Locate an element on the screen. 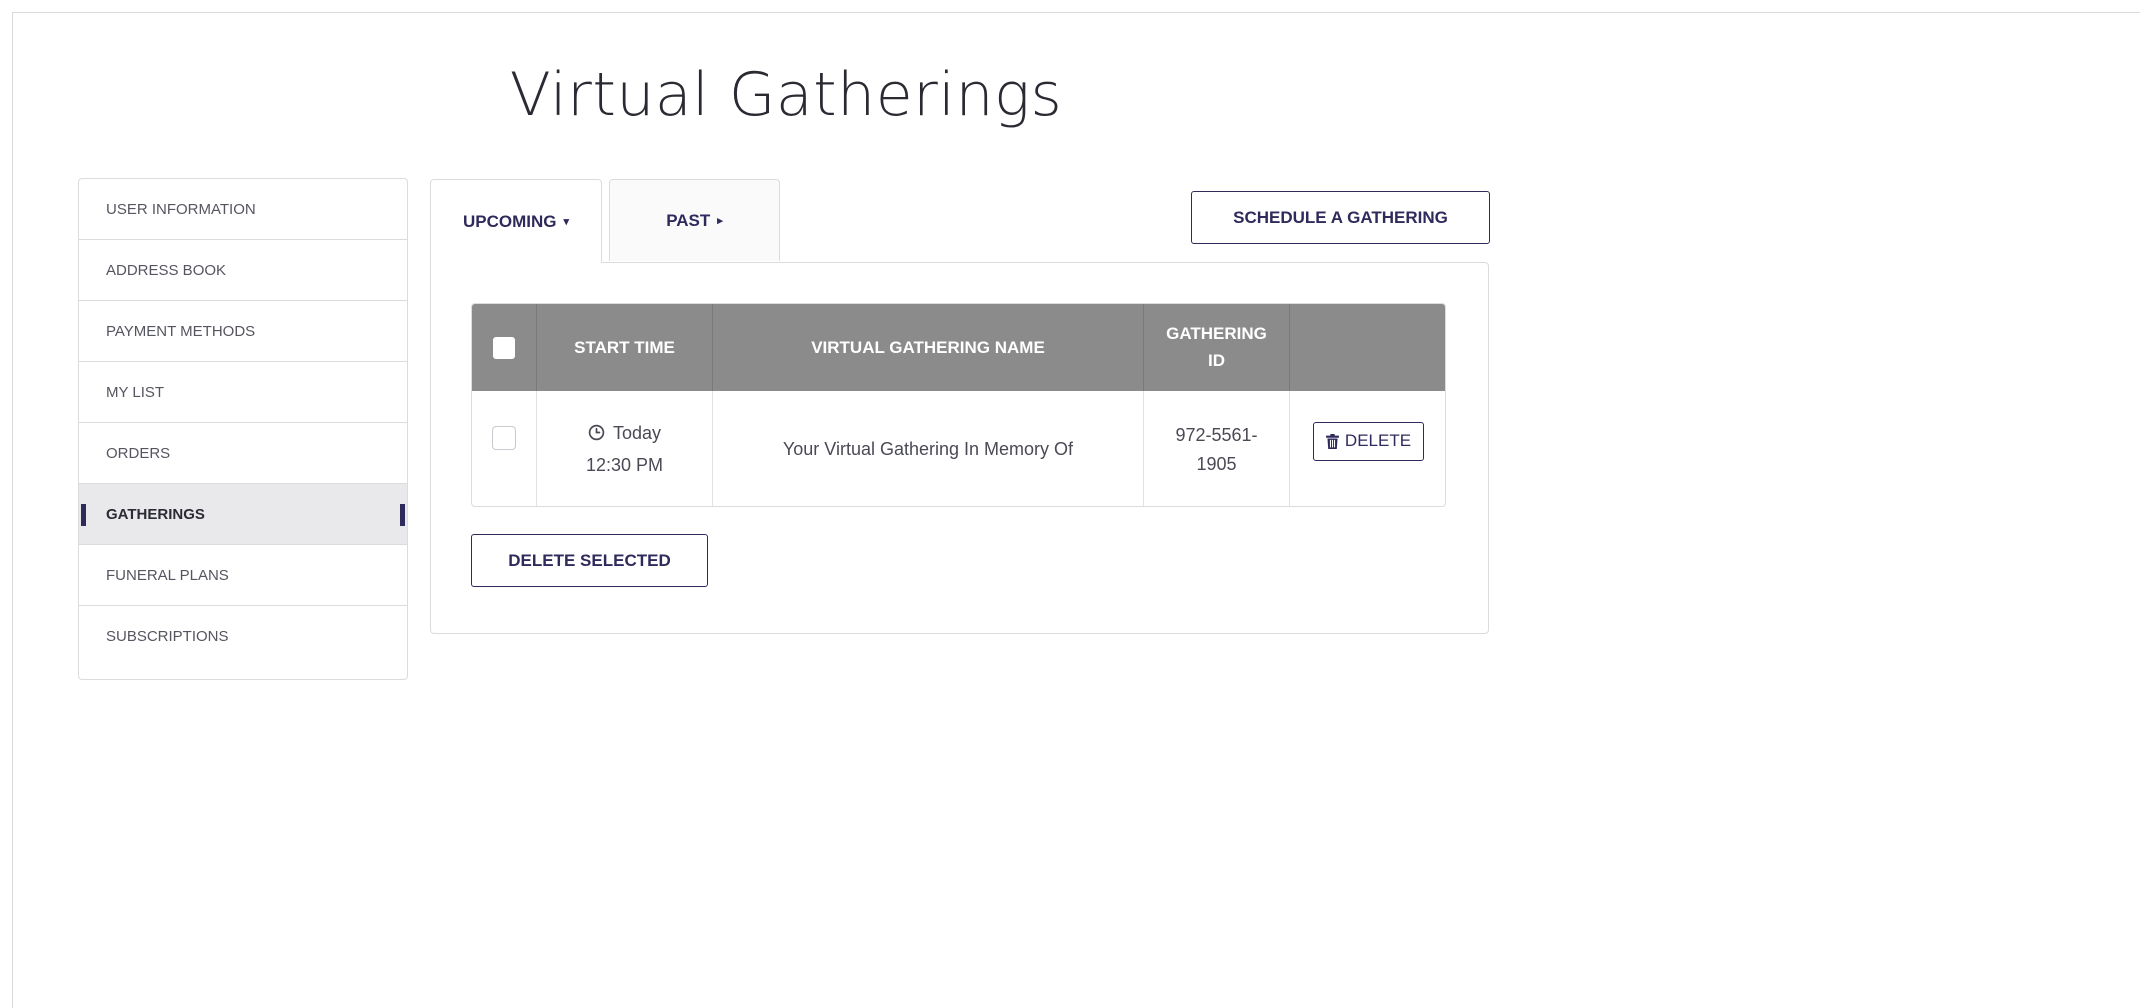 The image size is (2140, 1008). clock-icon is located at coordinates (596, 432).